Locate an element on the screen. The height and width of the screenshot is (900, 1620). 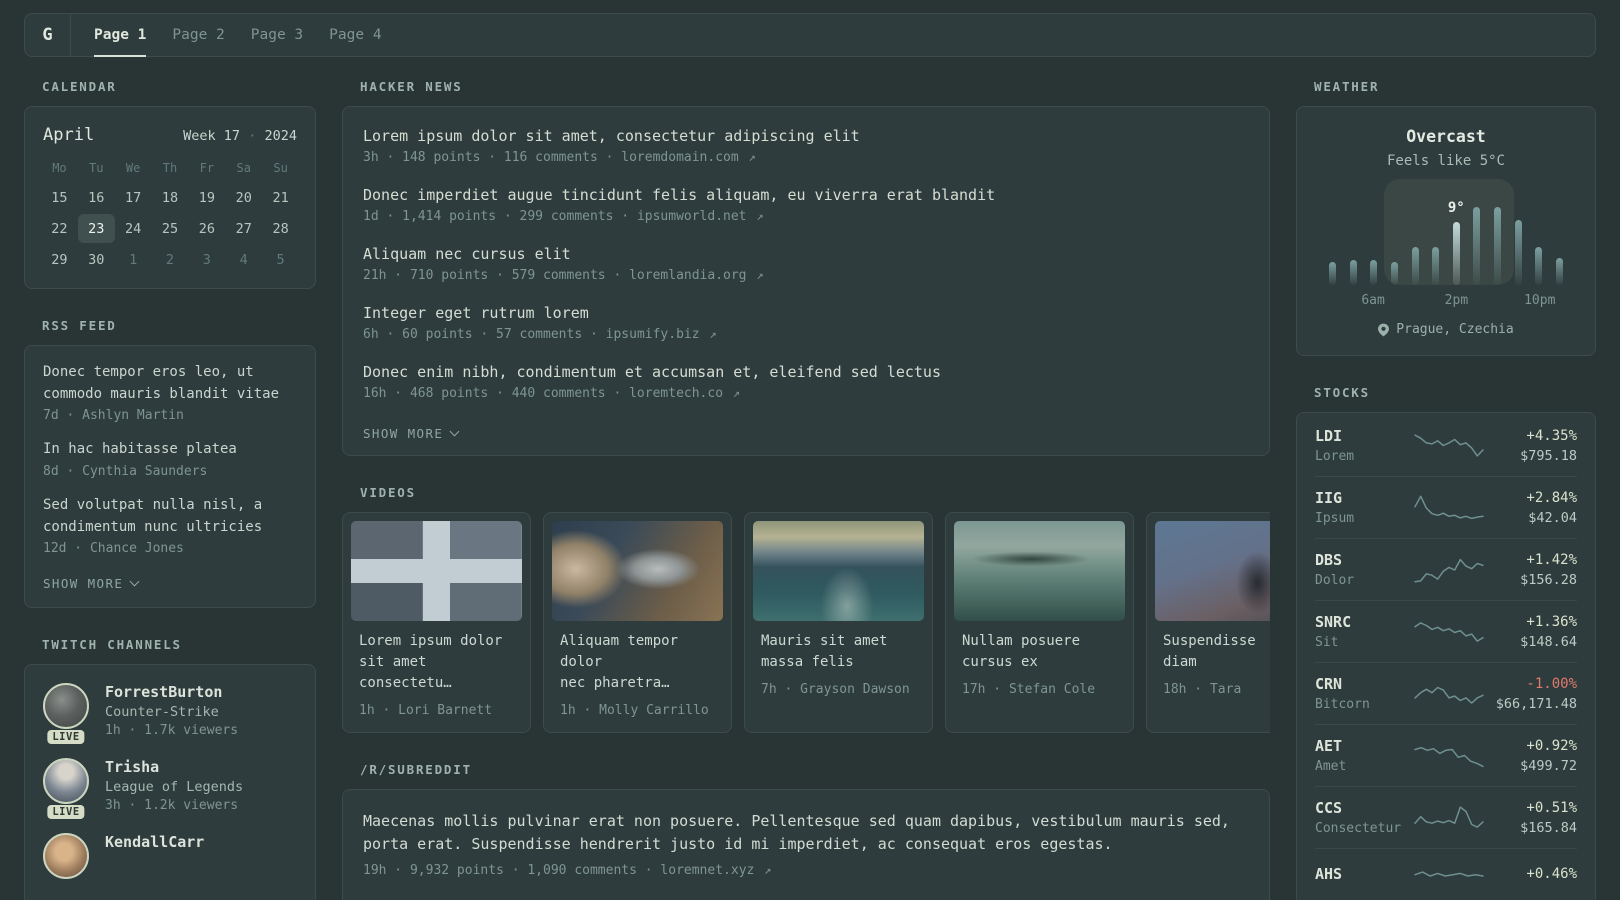
calendar-day: 18 is located at coordinates (170, 197).